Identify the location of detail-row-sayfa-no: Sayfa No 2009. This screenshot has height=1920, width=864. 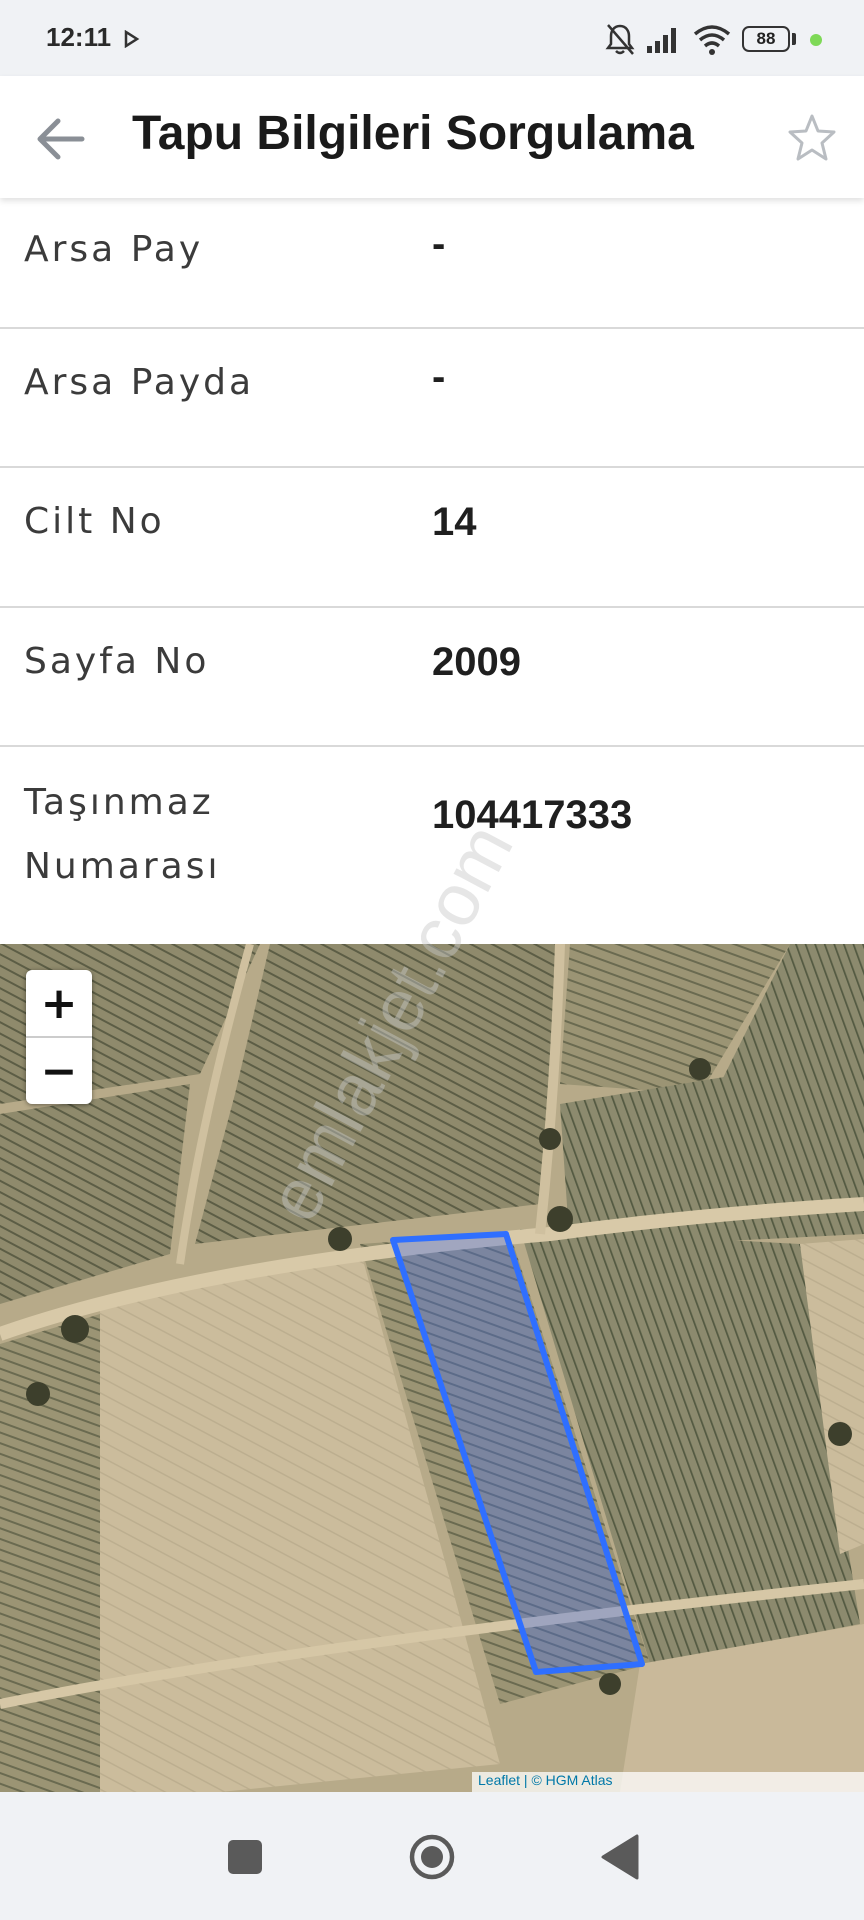
(432, 677).